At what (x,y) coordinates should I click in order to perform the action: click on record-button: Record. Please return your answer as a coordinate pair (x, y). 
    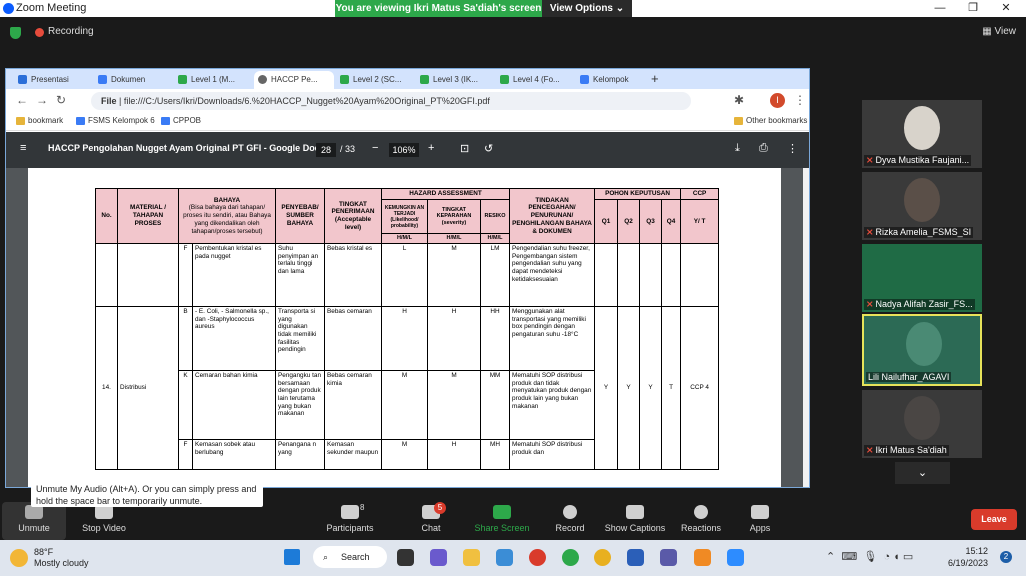
    Looking at the image, I should click on (570, 519).